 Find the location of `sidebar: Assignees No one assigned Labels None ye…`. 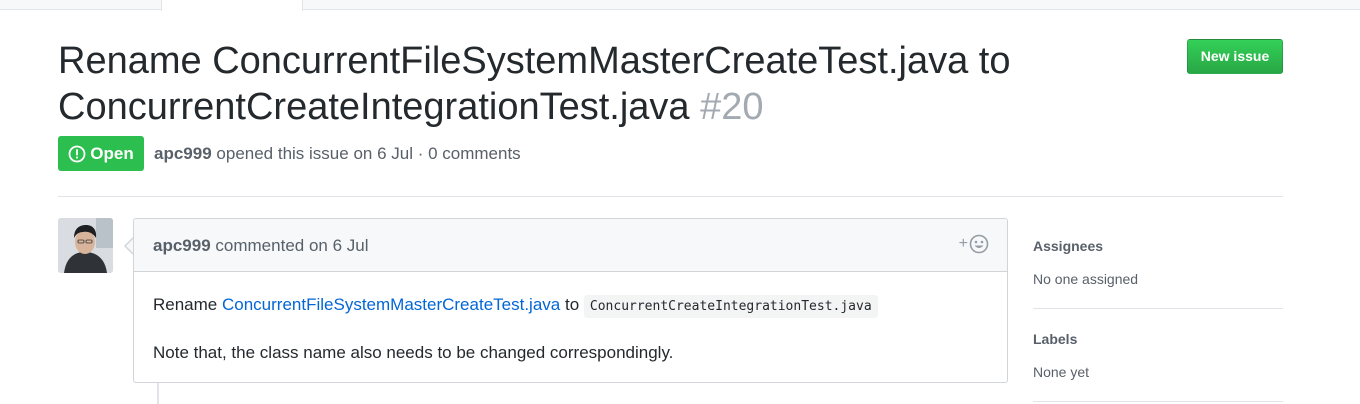

sidebar: Assignees No one assigned Labels None ye… is located at coordinates (1158, 310).